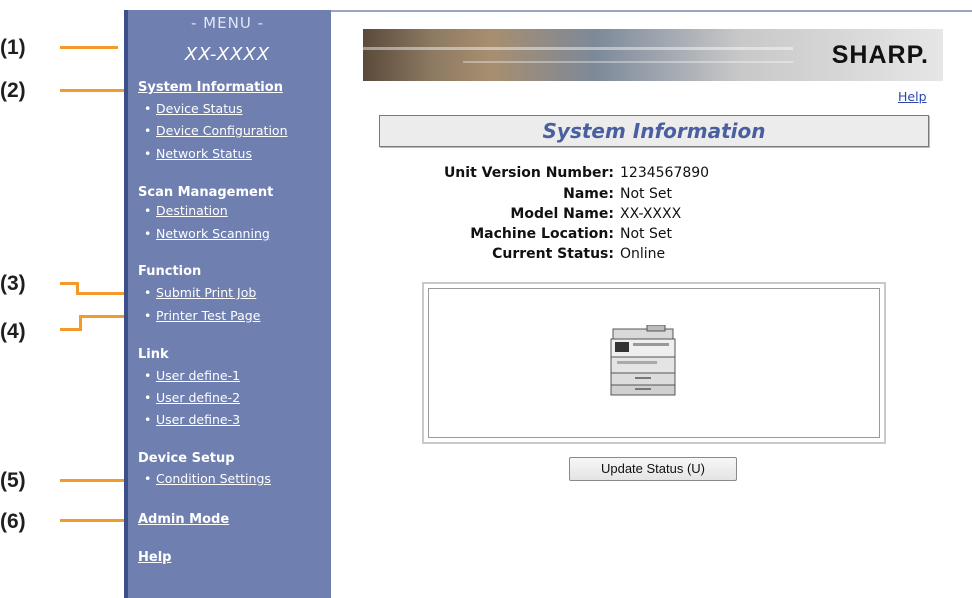  I want to click on sidebar-item-label: Destination, so click(192, 210).